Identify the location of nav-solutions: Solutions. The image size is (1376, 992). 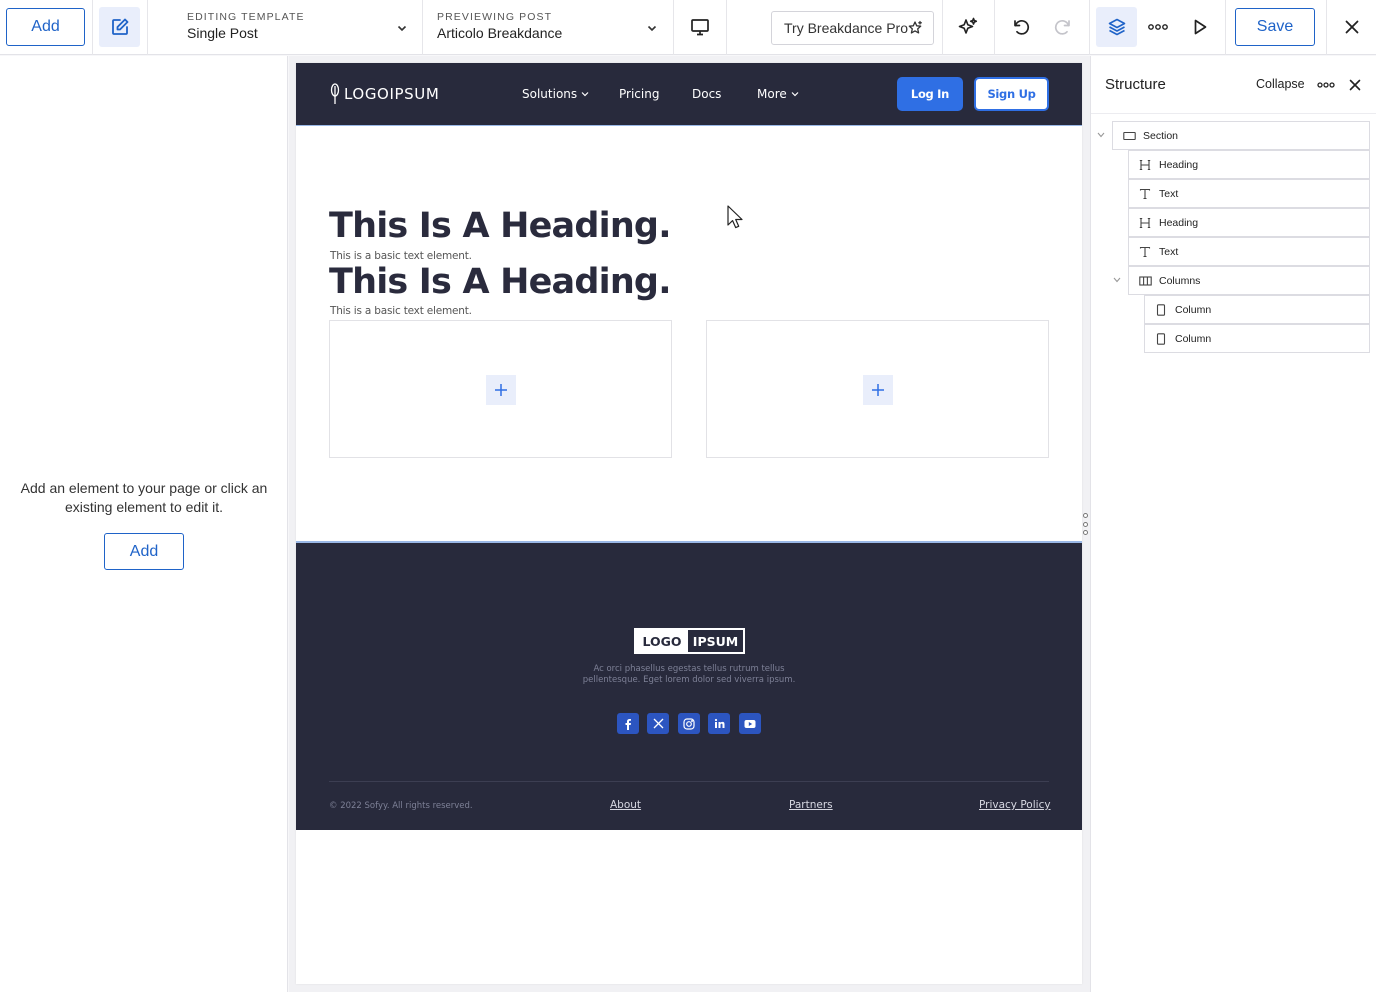
(555, 94).